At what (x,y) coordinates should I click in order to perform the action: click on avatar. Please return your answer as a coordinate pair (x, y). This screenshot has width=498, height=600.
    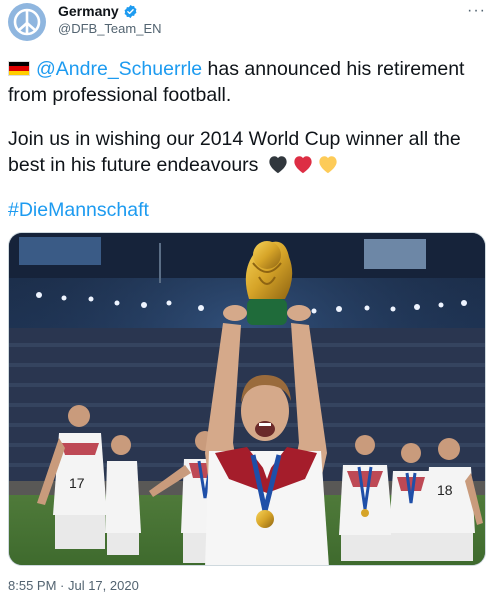
    Looking at the image, I should click on (27, 22).